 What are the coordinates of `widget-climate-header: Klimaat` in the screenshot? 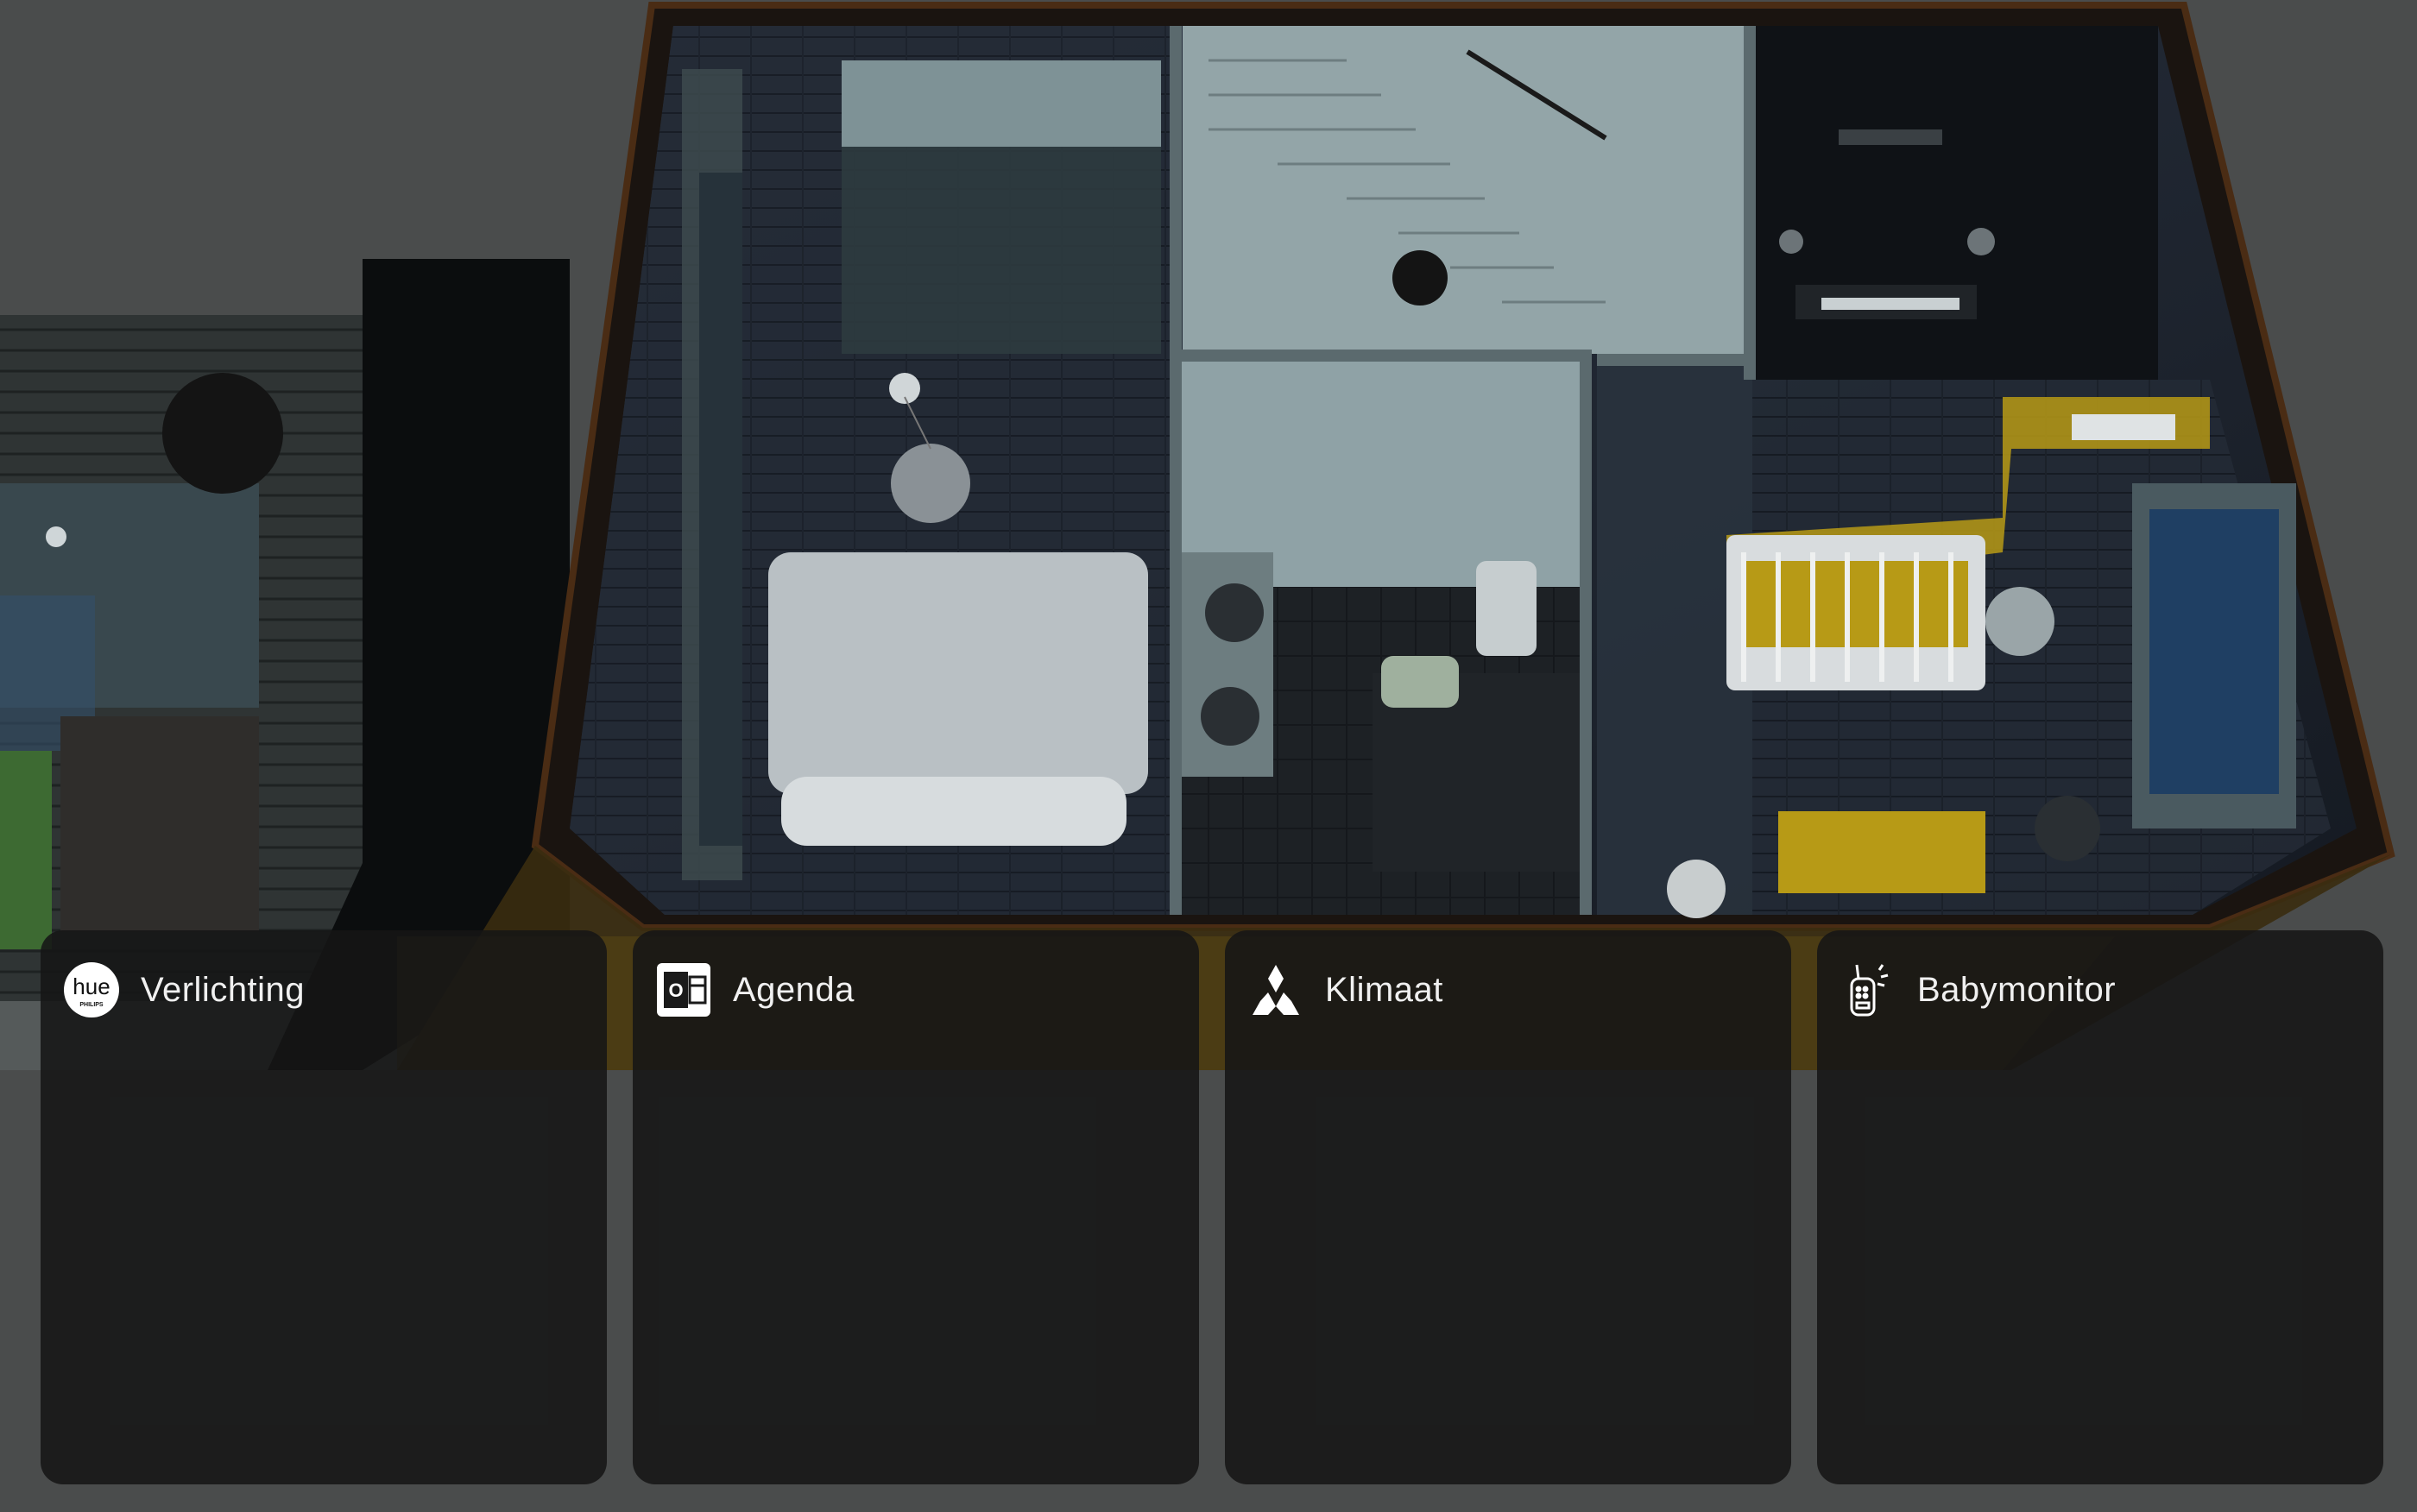 It's located at (1345, 990).